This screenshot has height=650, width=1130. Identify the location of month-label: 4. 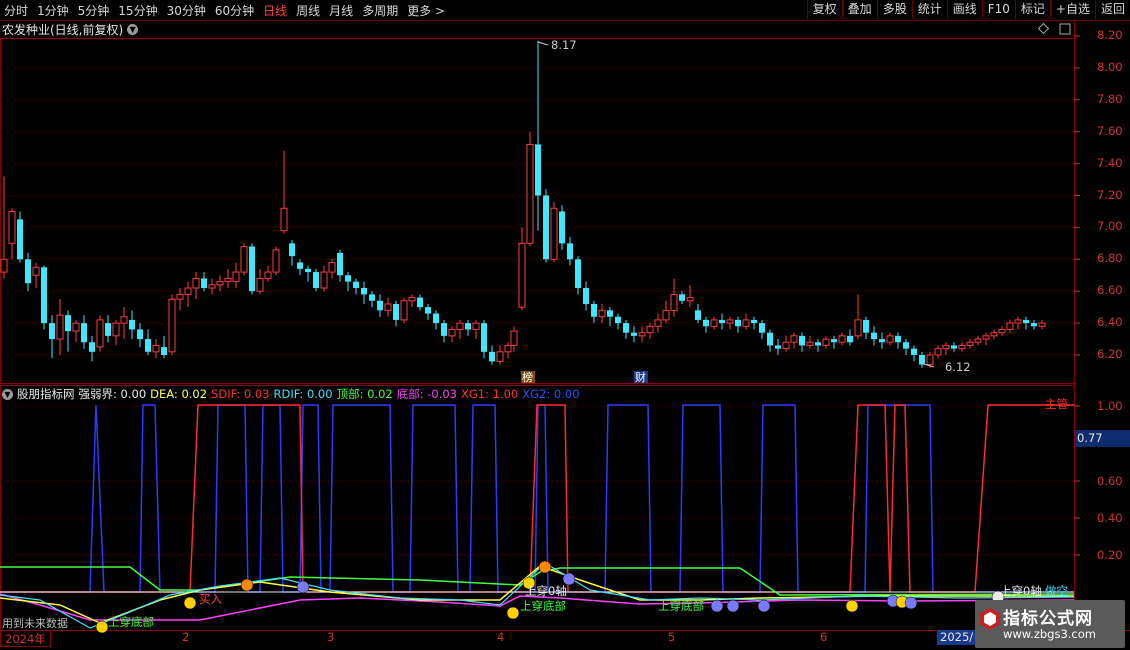
(501, 637).